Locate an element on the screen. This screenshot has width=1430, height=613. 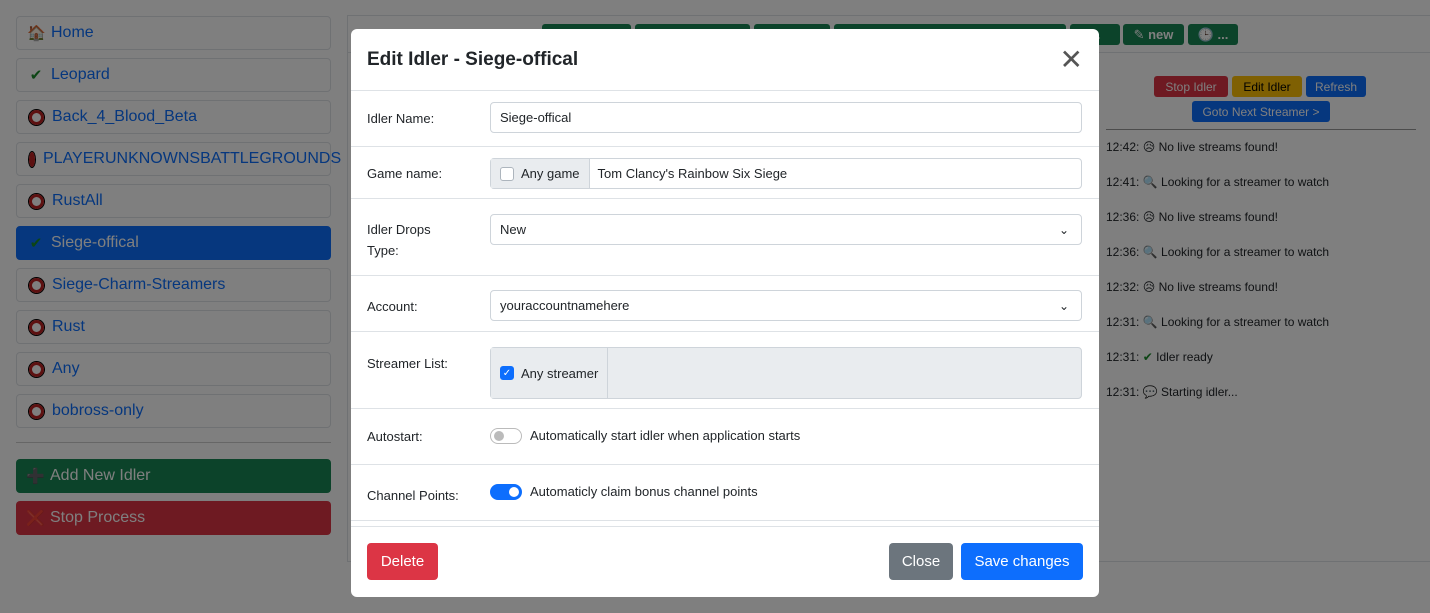
close-button: Close is located at coordinates (921, 561).